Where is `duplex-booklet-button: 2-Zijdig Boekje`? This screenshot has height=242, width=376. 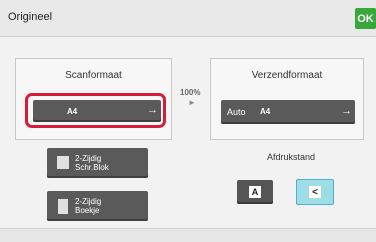 duplex-booklet-button: 2-Zijdig Boekje is located at coordinates (97, 206).